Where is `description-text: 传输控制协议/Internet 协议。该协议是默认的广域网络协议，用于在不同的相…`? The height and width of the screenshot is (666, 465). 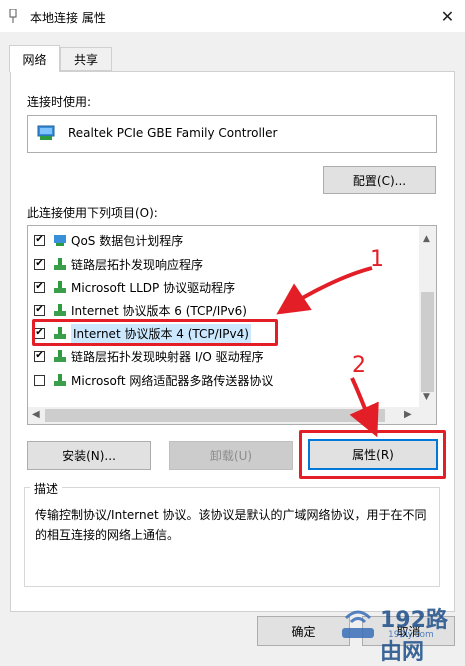 description-text: 传输控制协议/Internet 协议。该协议是默认的广域网络协议，用于在不同的相… is located at coordinates (231, 525).